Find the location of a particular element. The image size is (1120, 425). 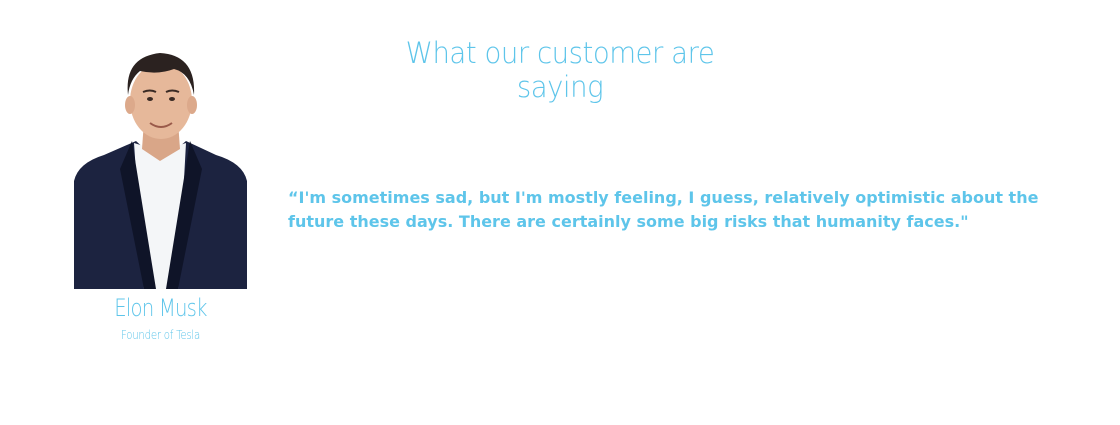

section-title: What our customer are saying is located at coordinates (560, 70).